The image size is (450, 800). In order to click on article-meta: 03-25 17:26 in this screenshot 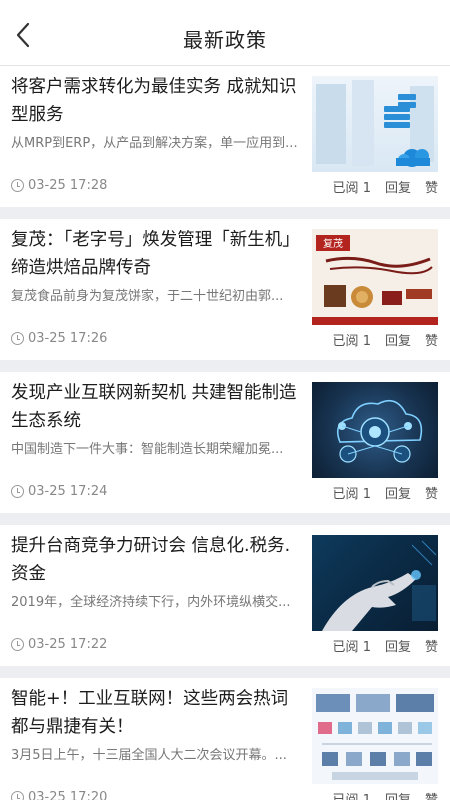, I will do `click(59, 338)`.